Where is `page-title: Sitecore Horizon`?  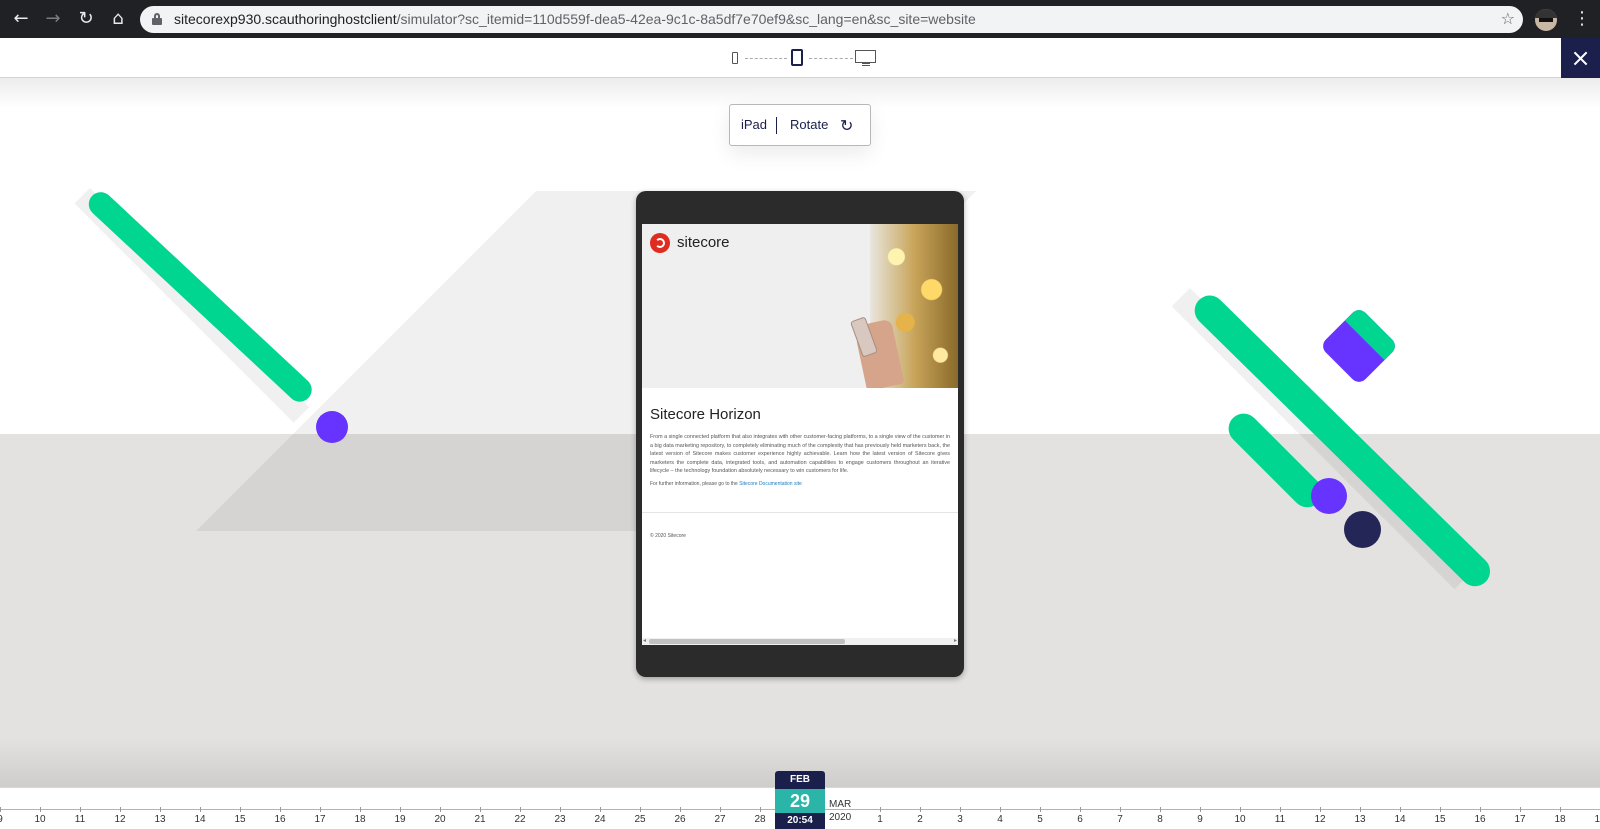
page-title: Sitecore Horizon is located at coordinates (705, 414).